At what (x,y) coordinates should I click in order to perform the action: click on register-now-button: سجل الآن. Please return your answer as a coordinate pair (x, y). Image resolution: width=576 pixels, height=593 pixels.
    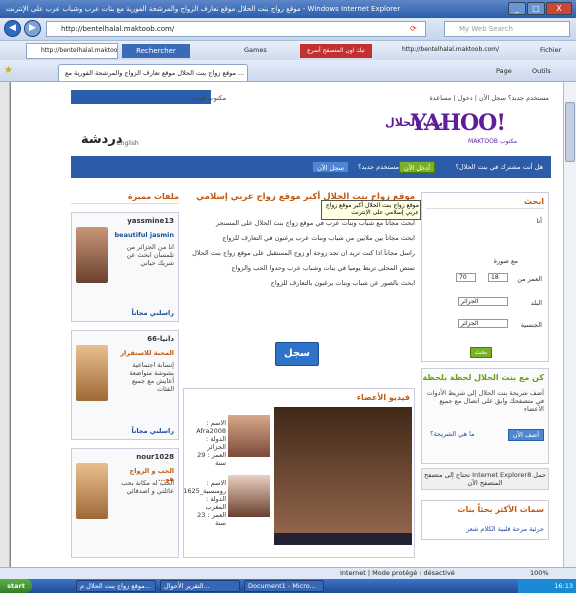
    Looking at the image, I should click on (297, 361).